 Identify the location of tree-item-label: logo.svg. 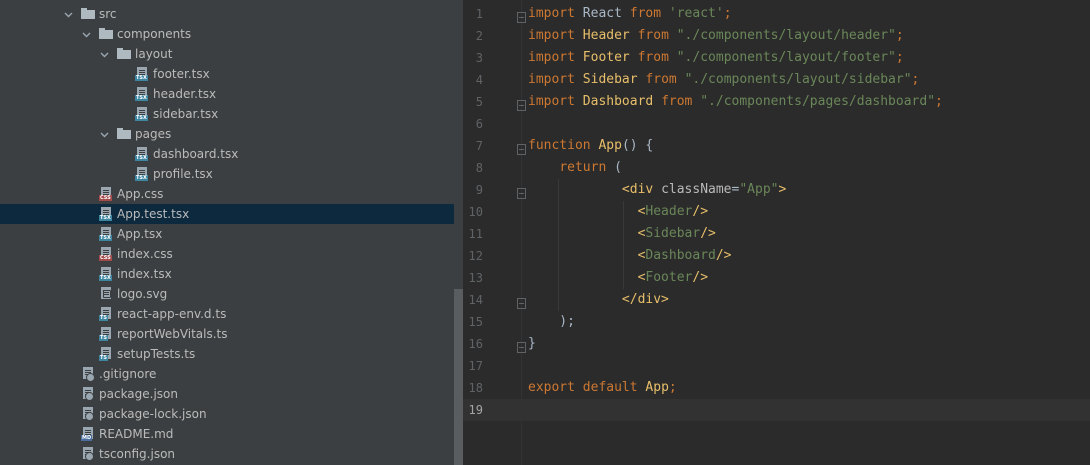
(142, 294).